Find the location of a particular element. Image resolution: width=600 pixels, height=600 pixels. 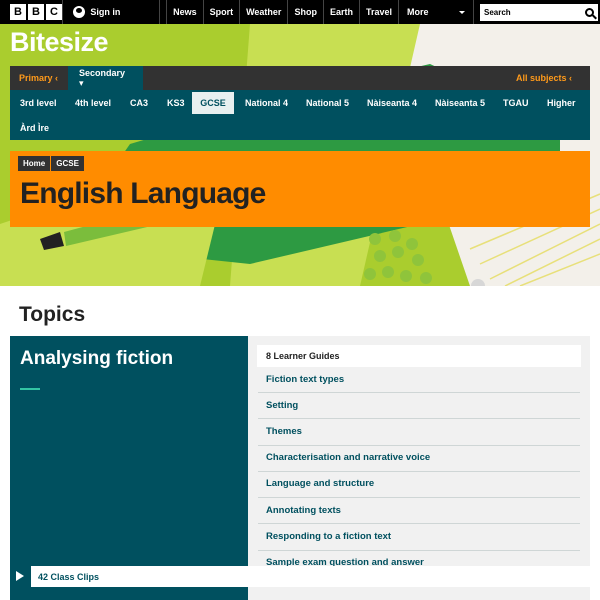

class-clips-label: 42 Class Clips is located at coordinates (310, 576).